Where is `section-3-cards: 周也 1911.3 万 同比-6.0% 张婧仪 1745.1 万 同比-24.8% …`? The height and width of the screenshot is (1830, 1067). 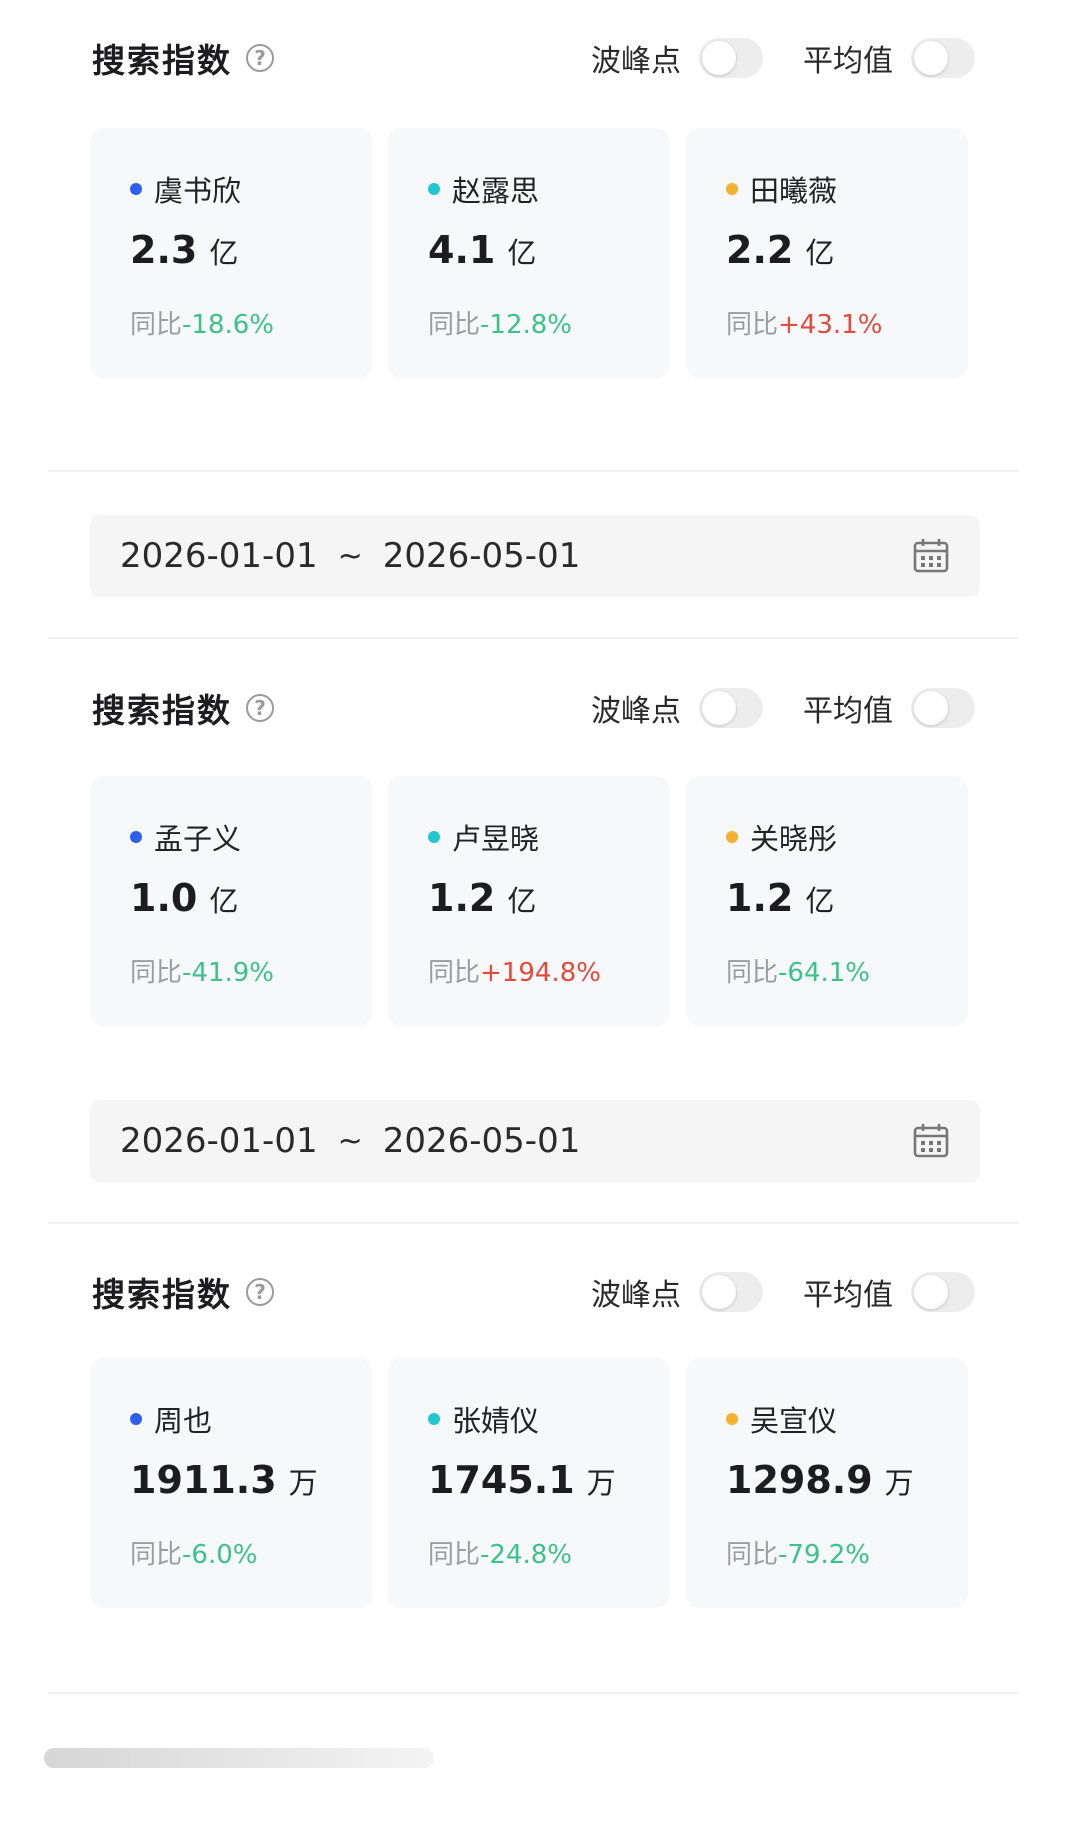 section-3-cards: 周也 1911.3 万 同比-6.0% 张婧仪 1745.1 万 同比-24.8% … is located at coordinates (529, 1483).